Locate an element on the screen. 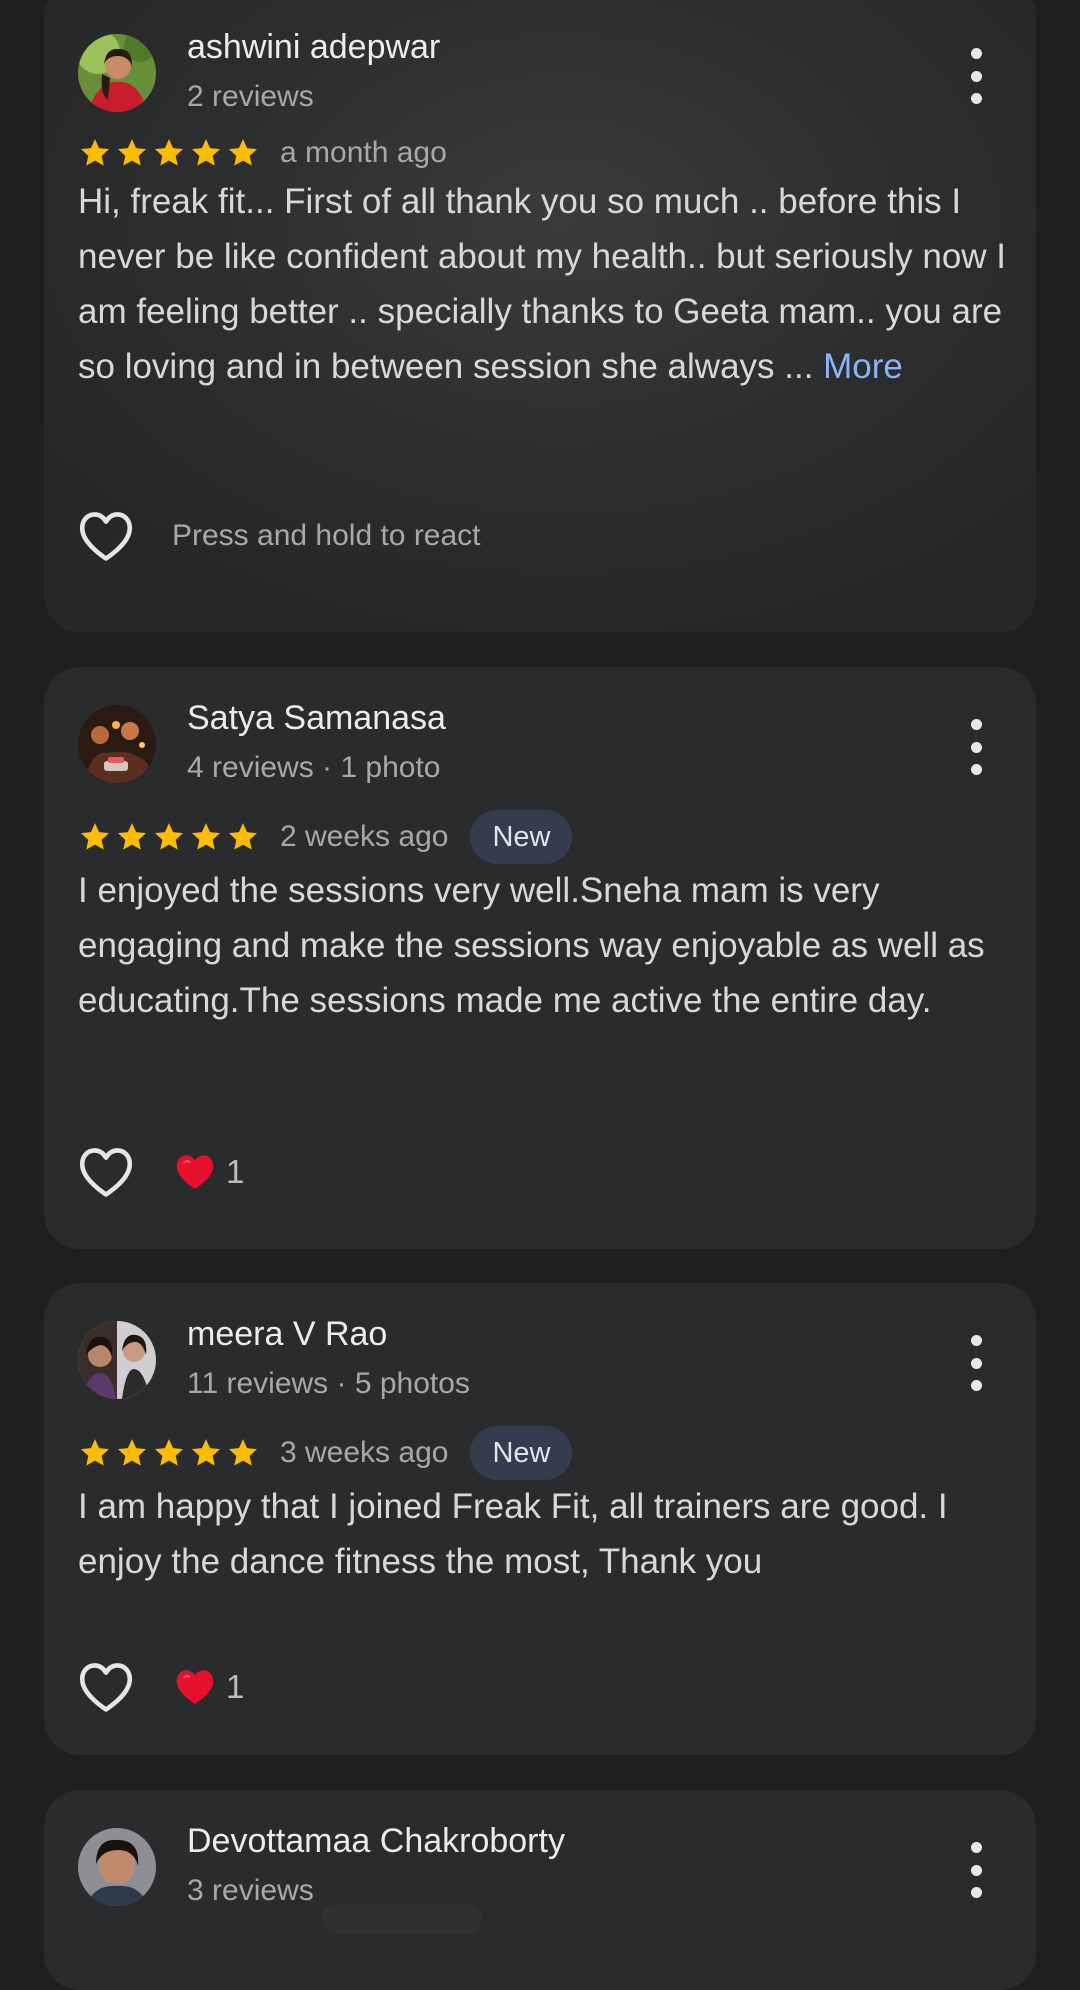  react-hint: Press and hold to react is located at coordinates (326, 535).